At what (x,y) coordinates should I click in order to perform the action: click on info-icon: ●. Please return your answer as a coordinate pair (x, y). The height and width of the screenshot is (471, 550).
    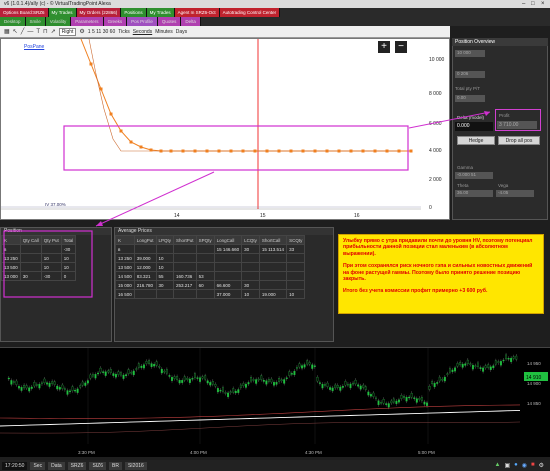
    Looking at the image, I should click on (516, 465).